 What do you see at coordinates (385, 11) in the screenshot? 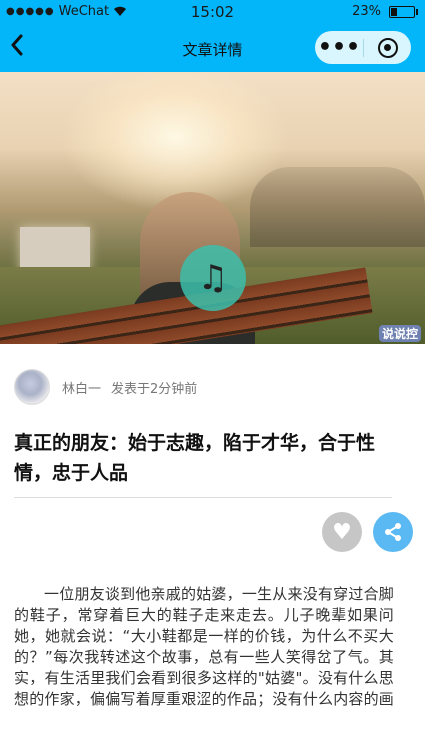
I see `status-right: 23%` at bounding box center [385, 11].